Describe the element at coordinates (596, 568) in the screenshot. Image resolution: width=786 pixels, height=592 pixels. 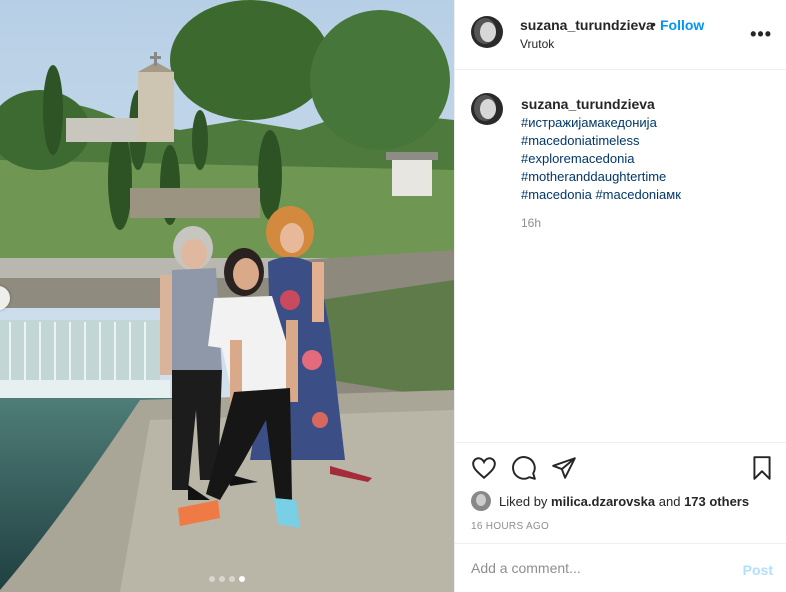
I see `comment-input` at that location.